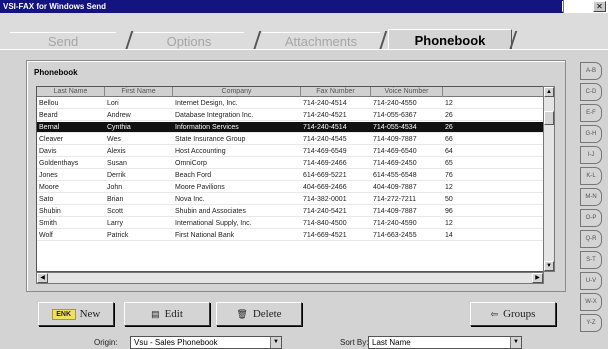 This screenshot has height=349, width=608. Describe the element at coordinates (354, 342) in the screenshot. I see `sort-by-label: Sort By:` at that location.